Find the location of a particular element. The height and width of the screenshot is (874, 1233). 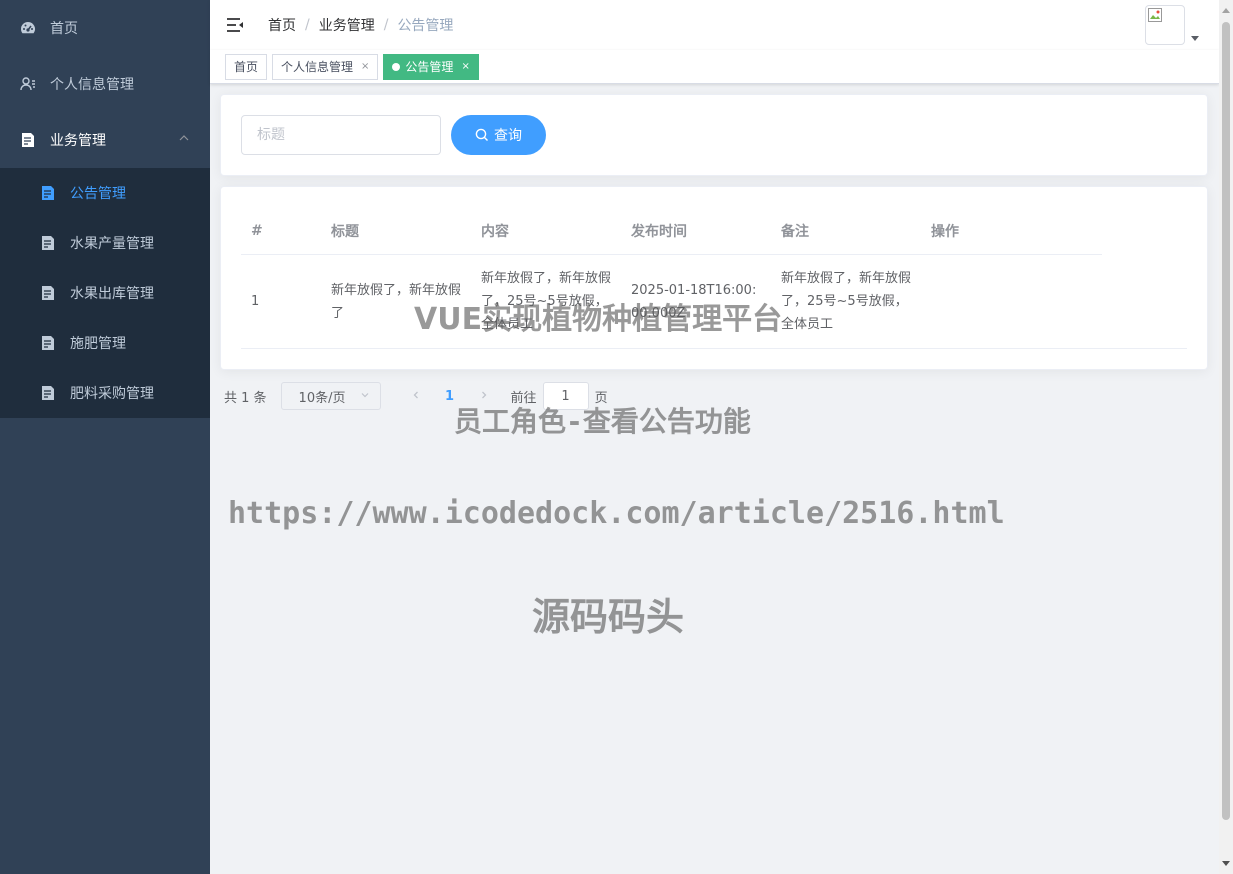

cell-content: 新年放假了，新年放假了，25号~5号放假，全体员工 is located at coordinates (546, 301).